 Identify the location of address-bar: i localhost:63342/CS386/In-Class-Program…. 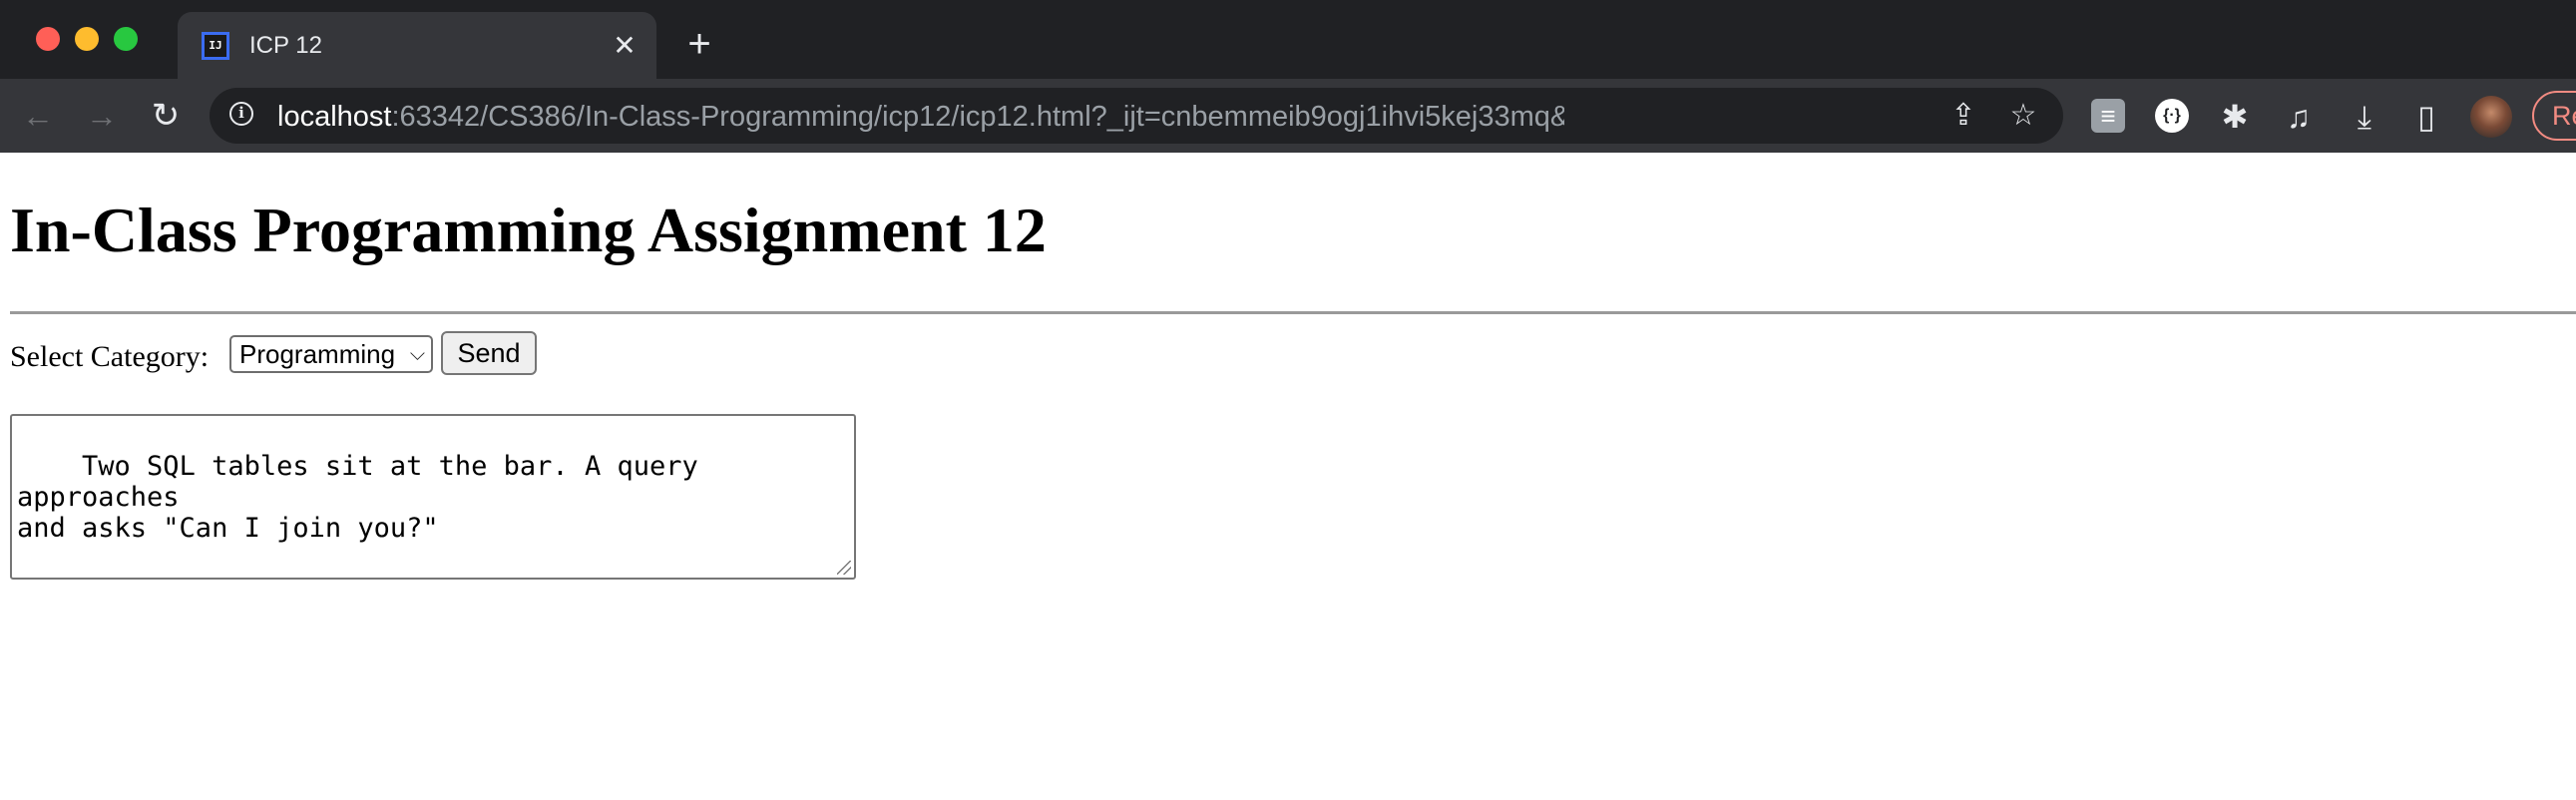
(1136, 116).